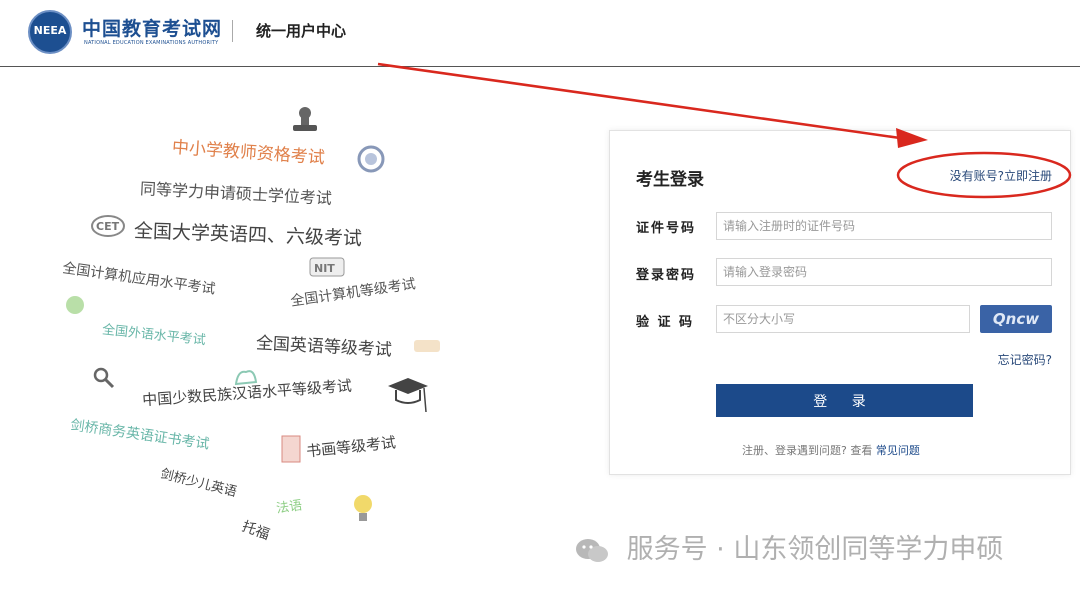 The height and width of the screenshot is (589, 1080). What do you see at coordinates (815, 549) in the screenshot?
I see `watermark-text: 服务号 · 山东领创同等学力申硕` at bounding box center [815, 549].